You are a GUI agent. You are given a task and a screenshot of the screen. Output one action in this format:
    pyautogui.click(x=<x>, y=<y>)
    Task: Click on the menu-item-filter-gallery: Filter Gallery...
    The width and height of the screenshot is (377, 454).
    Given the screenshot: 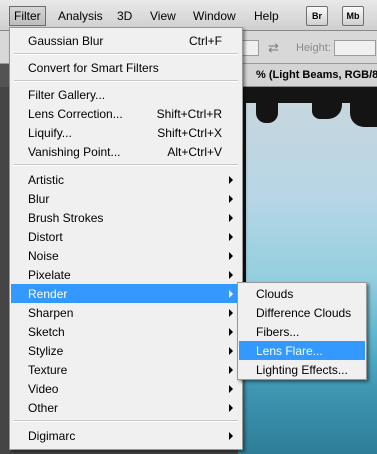 What is the action you would take?
    pyautogui.click(x=126, y=94)
    